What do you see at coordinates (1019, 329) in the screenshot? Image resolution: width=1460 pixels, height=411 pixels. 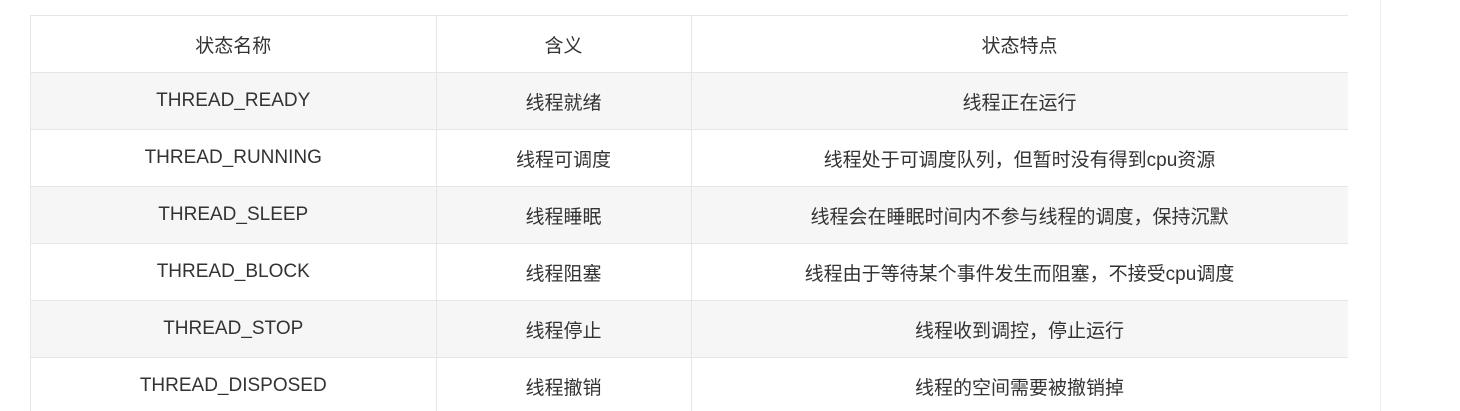 I see `cell-state-features: 线程收到调控，停止运行` at bounding box center [1019, 329].